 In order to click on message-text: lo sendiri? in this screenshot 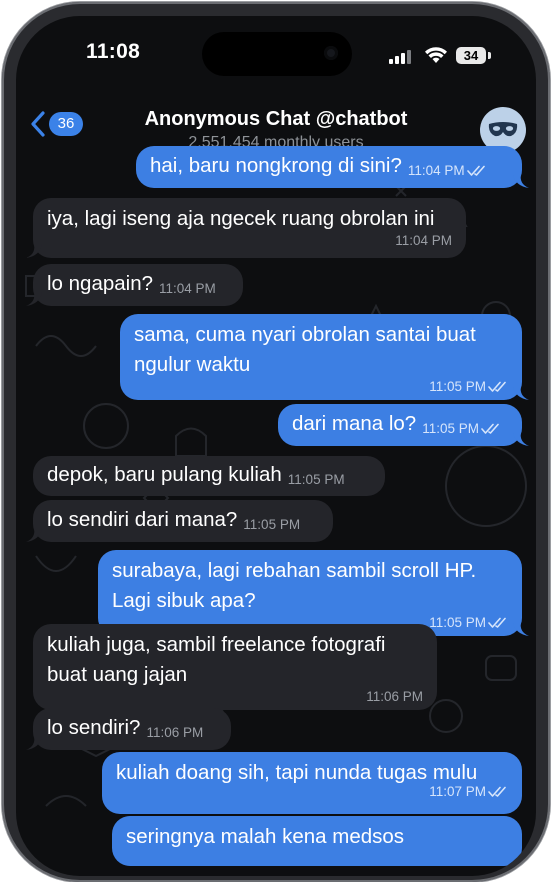, I will do `click(94, 727)`.